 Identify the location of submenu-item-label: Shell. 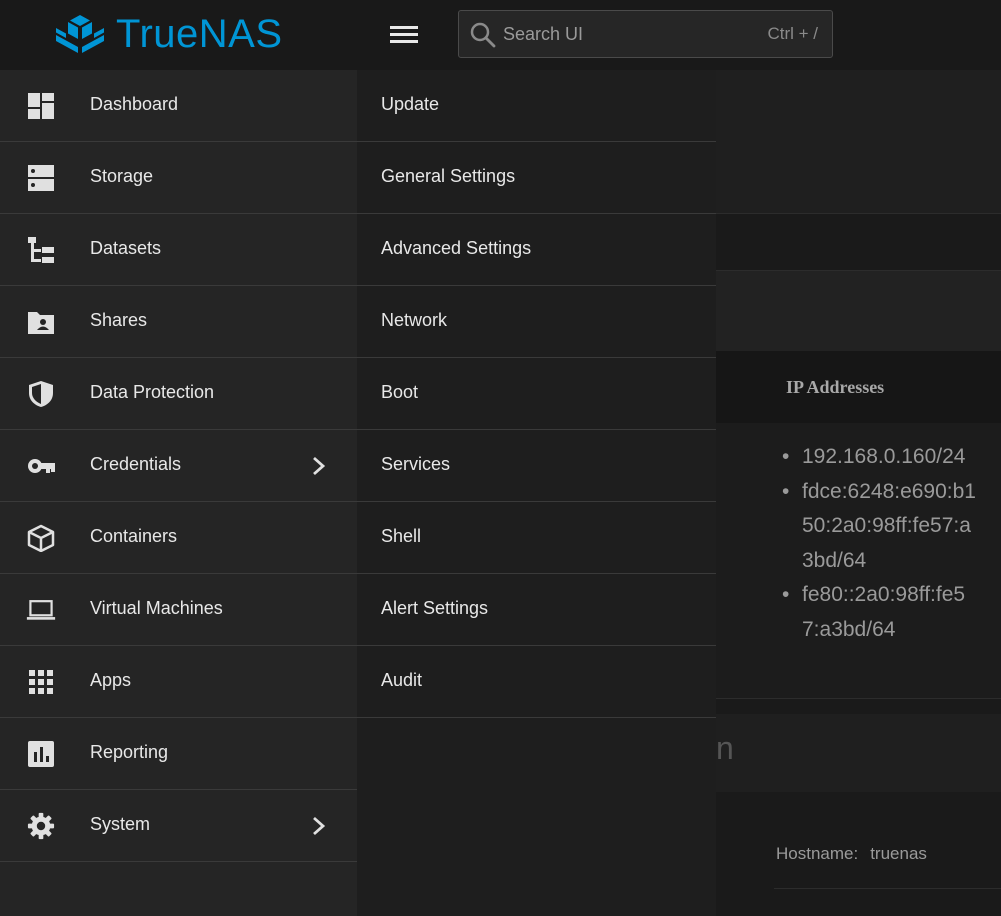
(401, 536).